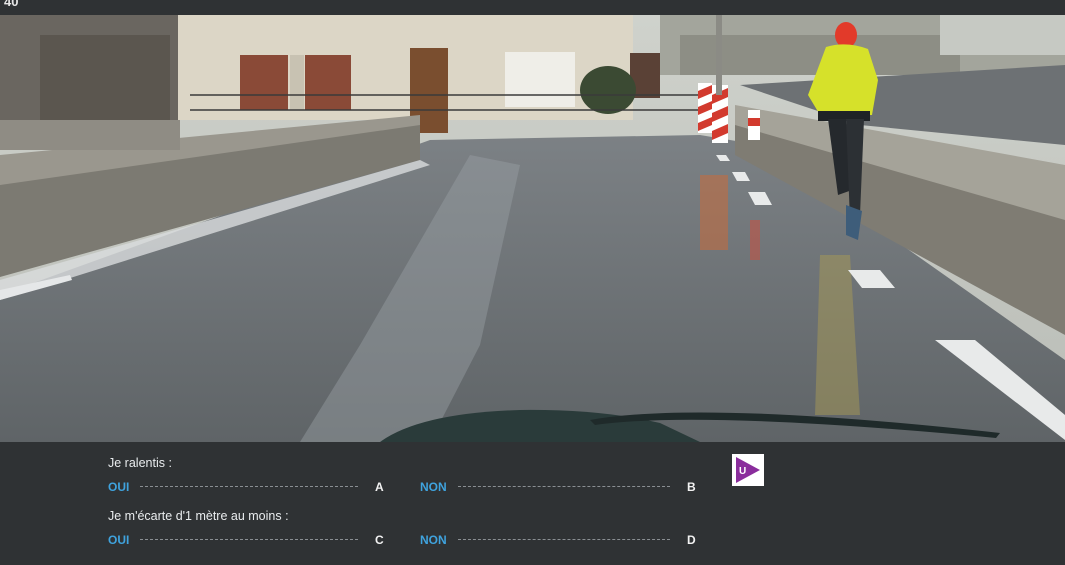  I want to click on q2-non-leader-dots, so click(564, 539).